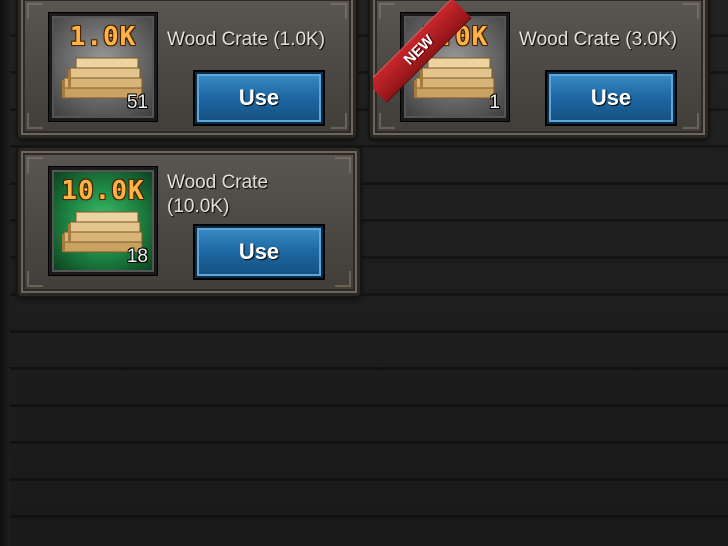 This screenshot has height=546, width=728. I want to click on inventory-left-edge, so click(5, 273).